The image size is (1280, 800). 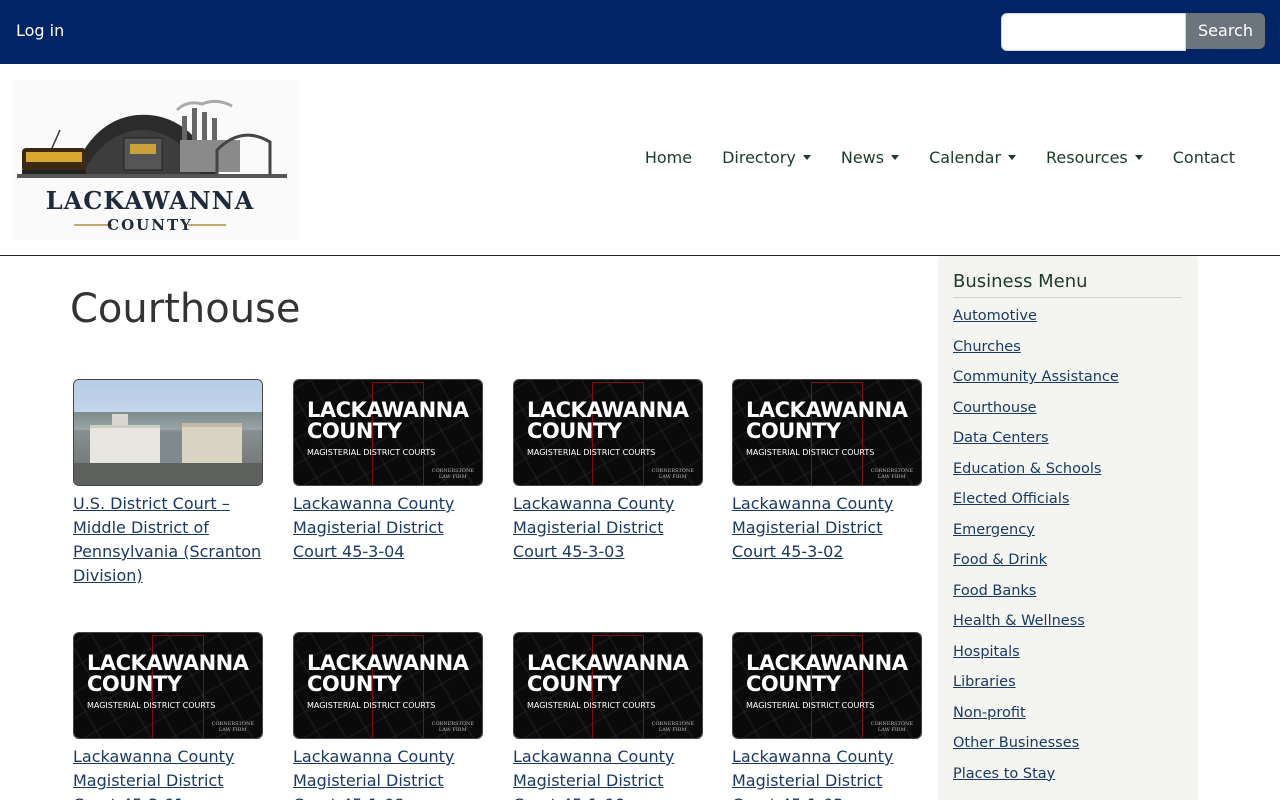 I want to click on nav-resources: Resources, so click(x=1094, y=157).